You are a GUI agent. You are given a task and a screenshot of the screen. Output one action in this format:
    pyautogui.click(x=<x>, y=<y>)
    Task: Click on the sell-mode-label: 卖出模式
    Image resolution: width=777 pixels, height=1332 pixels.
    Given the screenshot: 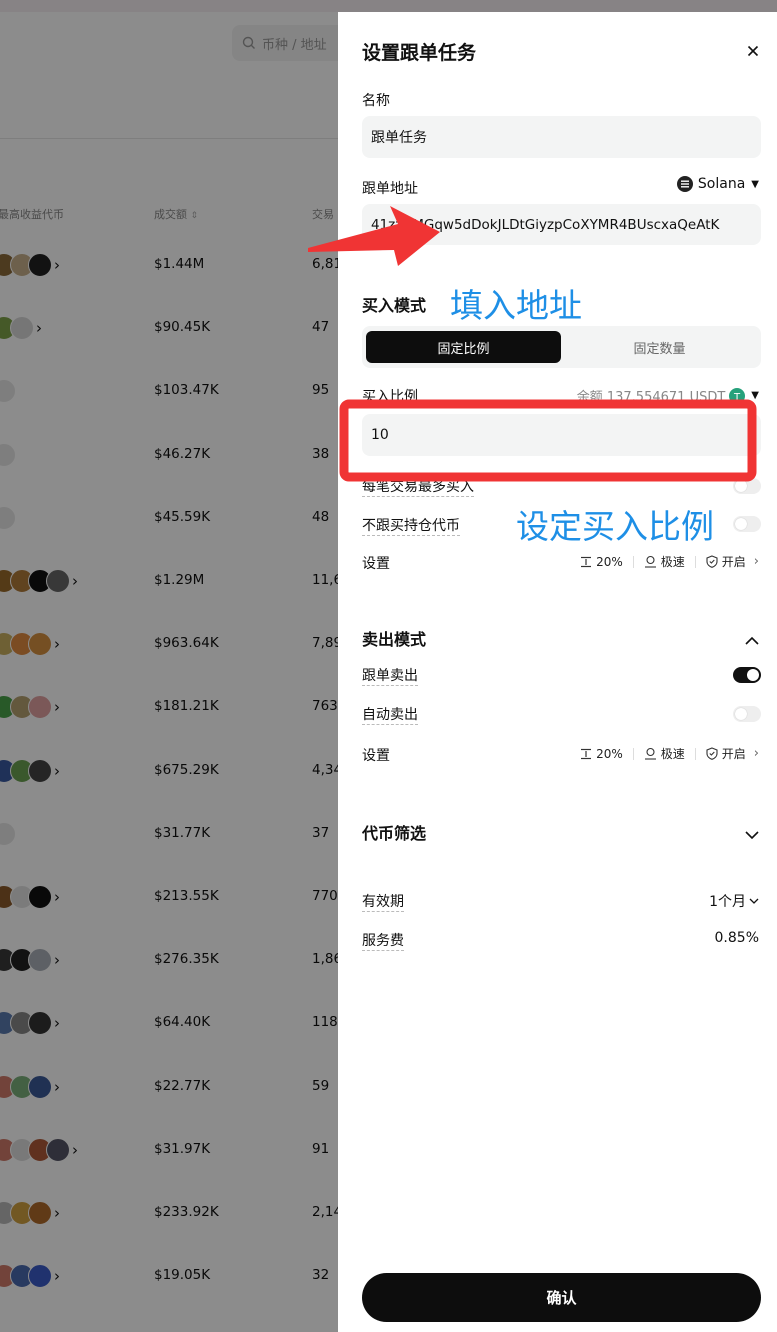 What is the action you would take?
    pyautogui.click(x=394, y=639)
    